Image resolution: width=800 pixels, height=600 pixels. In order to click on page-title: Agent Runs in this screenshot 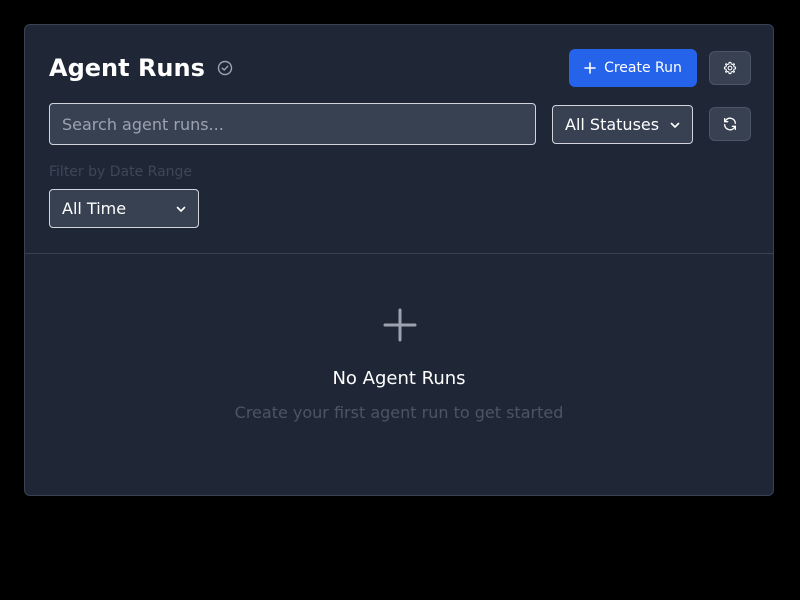, I will do `click(127, 68)`.